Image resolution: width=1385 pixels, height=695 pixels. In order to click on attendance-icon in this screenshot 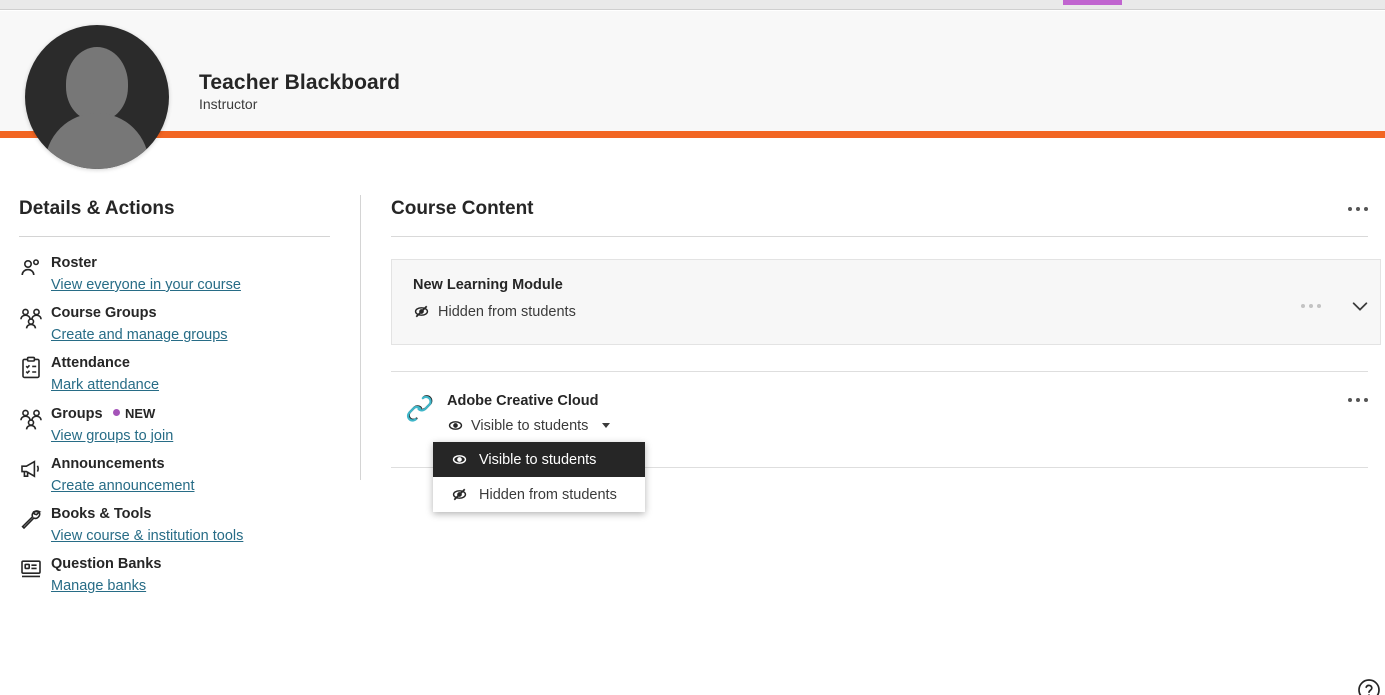, I will do `click(31, 368)`.